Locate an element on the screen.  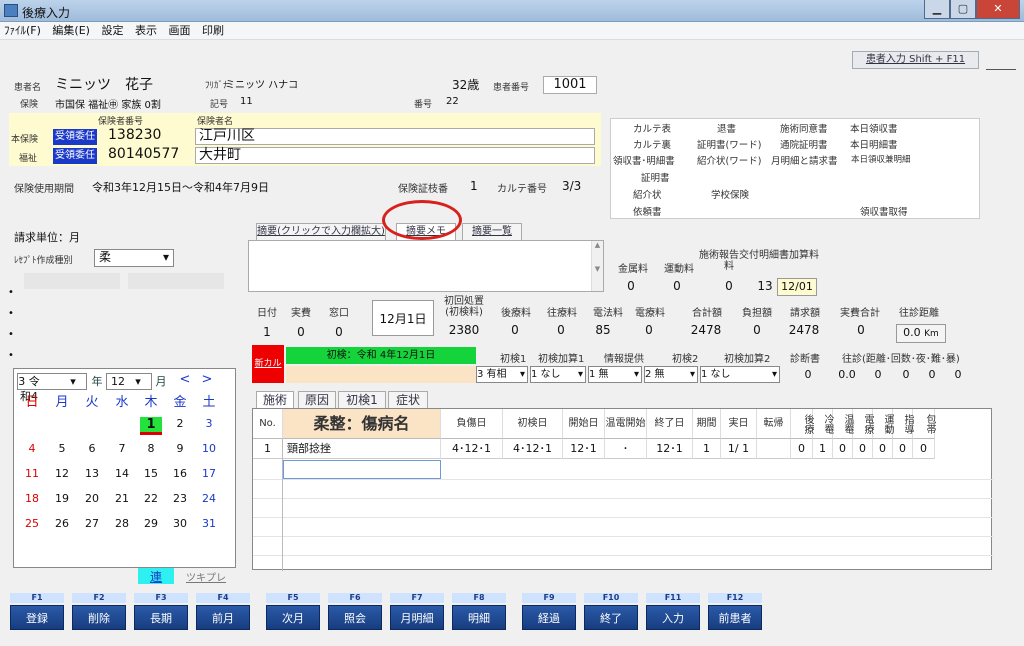
calendar-day: 24 is located at coordinates (209, 498).